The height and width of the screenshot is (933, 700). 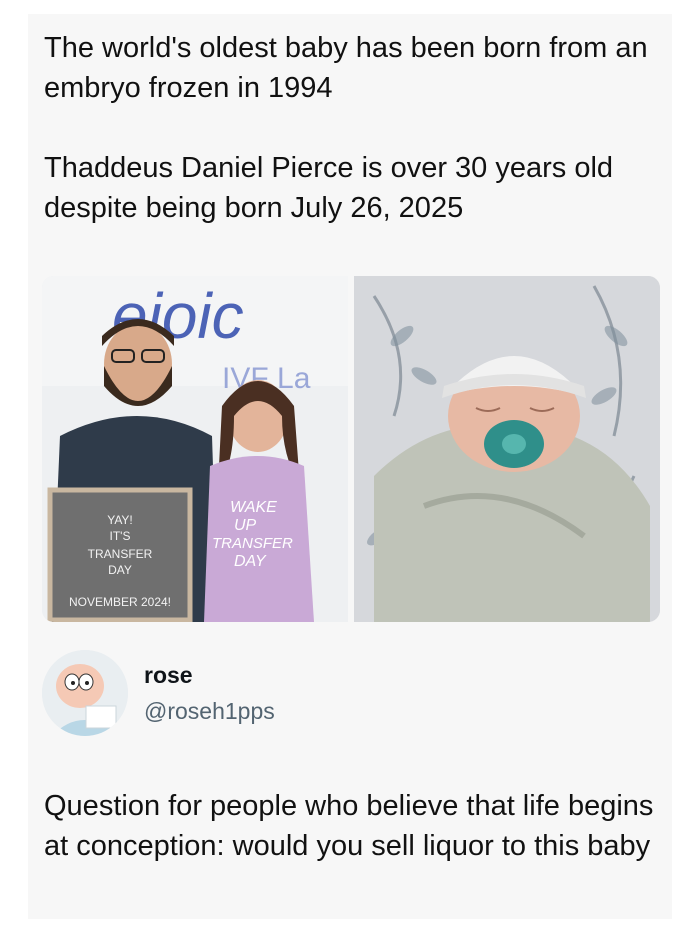 I want to click on letterboard-line-2: IT'S, so click(x=120, y=536).